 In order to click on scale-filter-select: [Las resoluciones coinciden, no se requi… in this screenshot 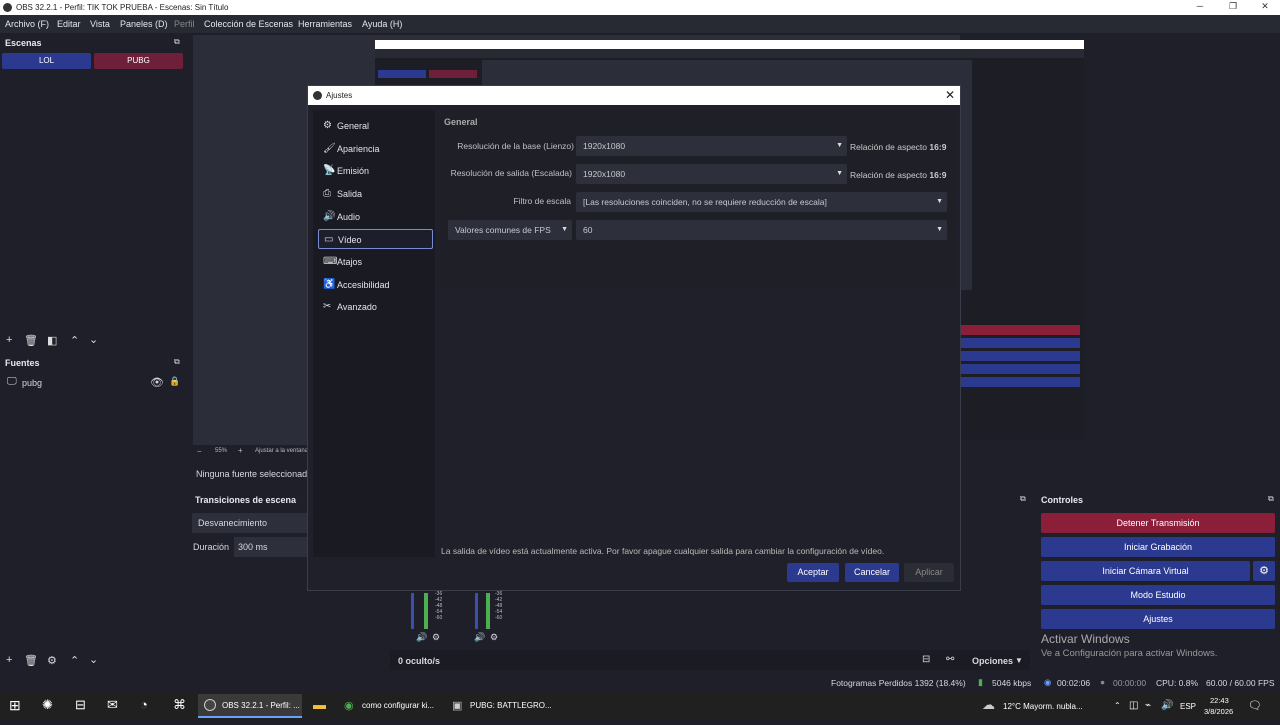, I will do `click(761, 202)`.